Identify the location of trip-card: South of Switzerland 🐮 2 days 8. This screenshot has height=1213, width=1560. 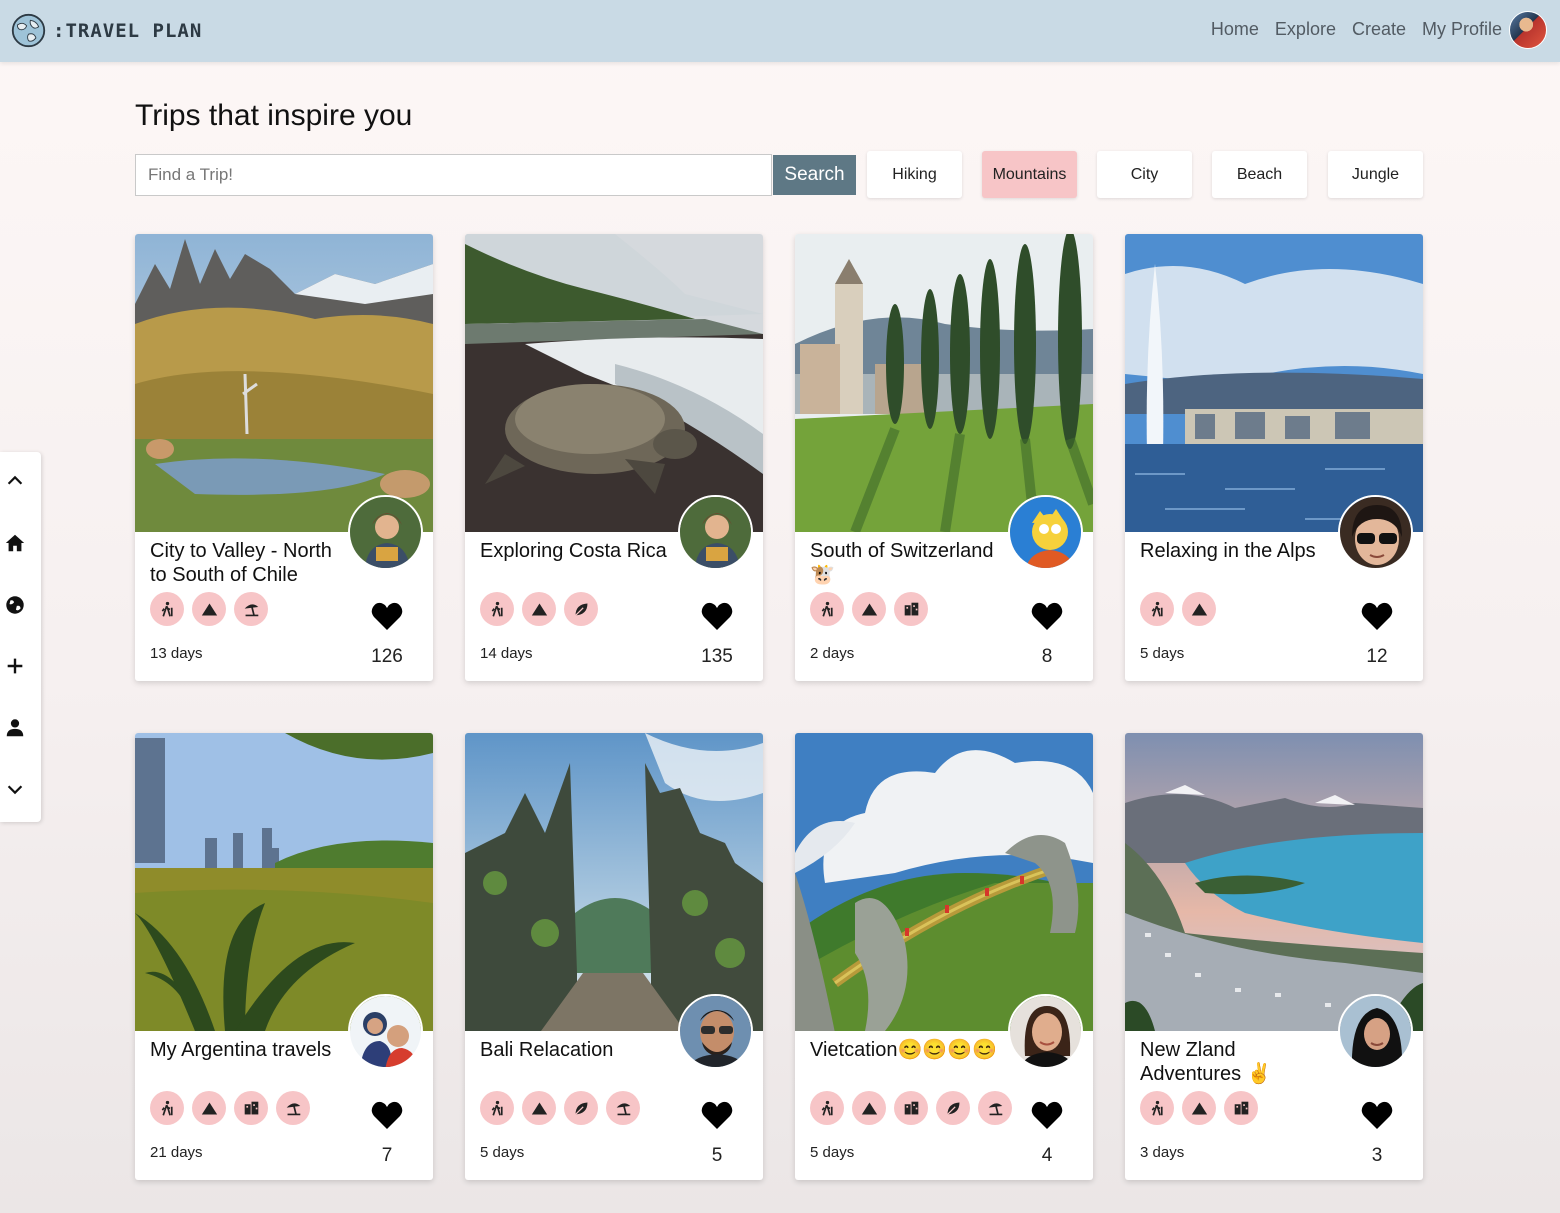
(944, 457).